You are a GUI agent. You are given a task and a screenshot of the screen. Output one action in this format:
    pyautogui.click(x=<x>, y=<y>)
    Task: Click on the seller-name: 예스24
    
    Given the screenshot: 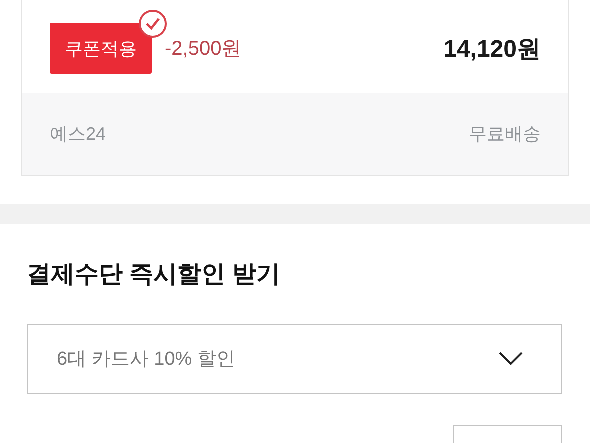 What is the action you would take?
    pyautogui.click(x=78, y=134)
    